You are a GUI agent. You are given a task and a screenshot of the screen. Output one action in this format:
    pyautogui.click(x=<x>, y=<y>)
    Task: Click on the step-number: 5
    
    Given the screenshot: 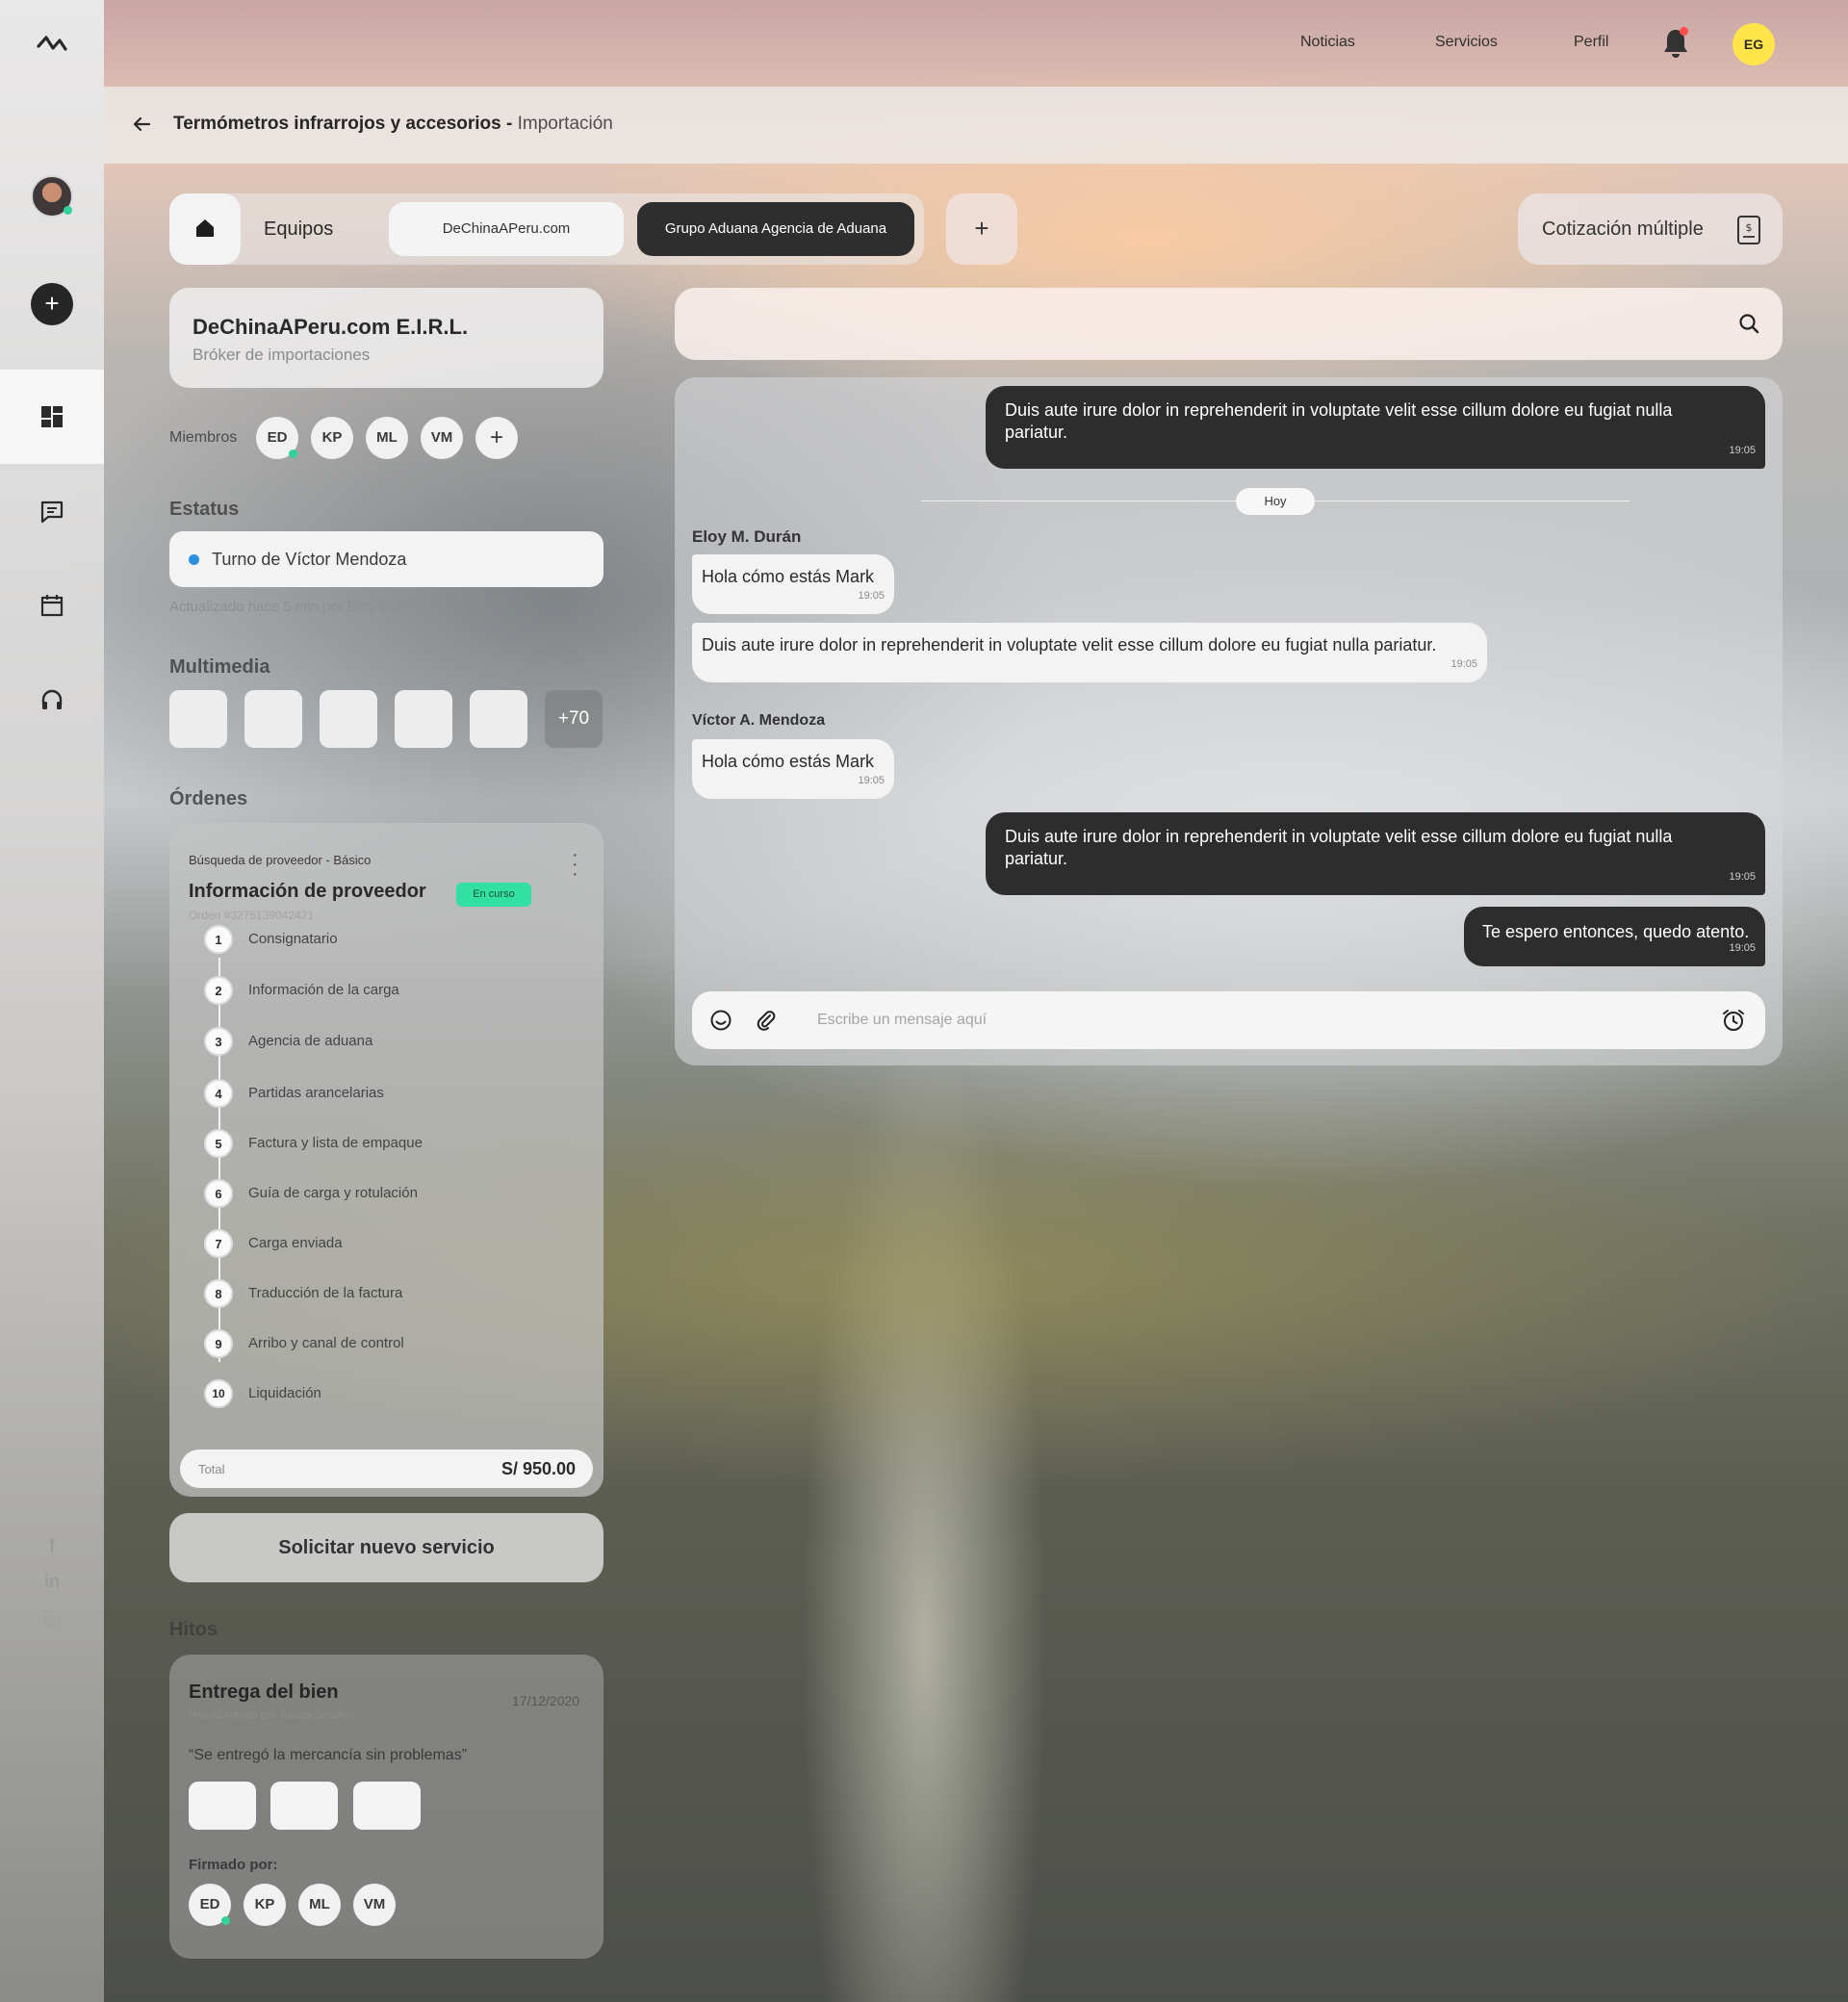 What is the action you would take?
    pyautogui.click(x=218, y=1143)
    